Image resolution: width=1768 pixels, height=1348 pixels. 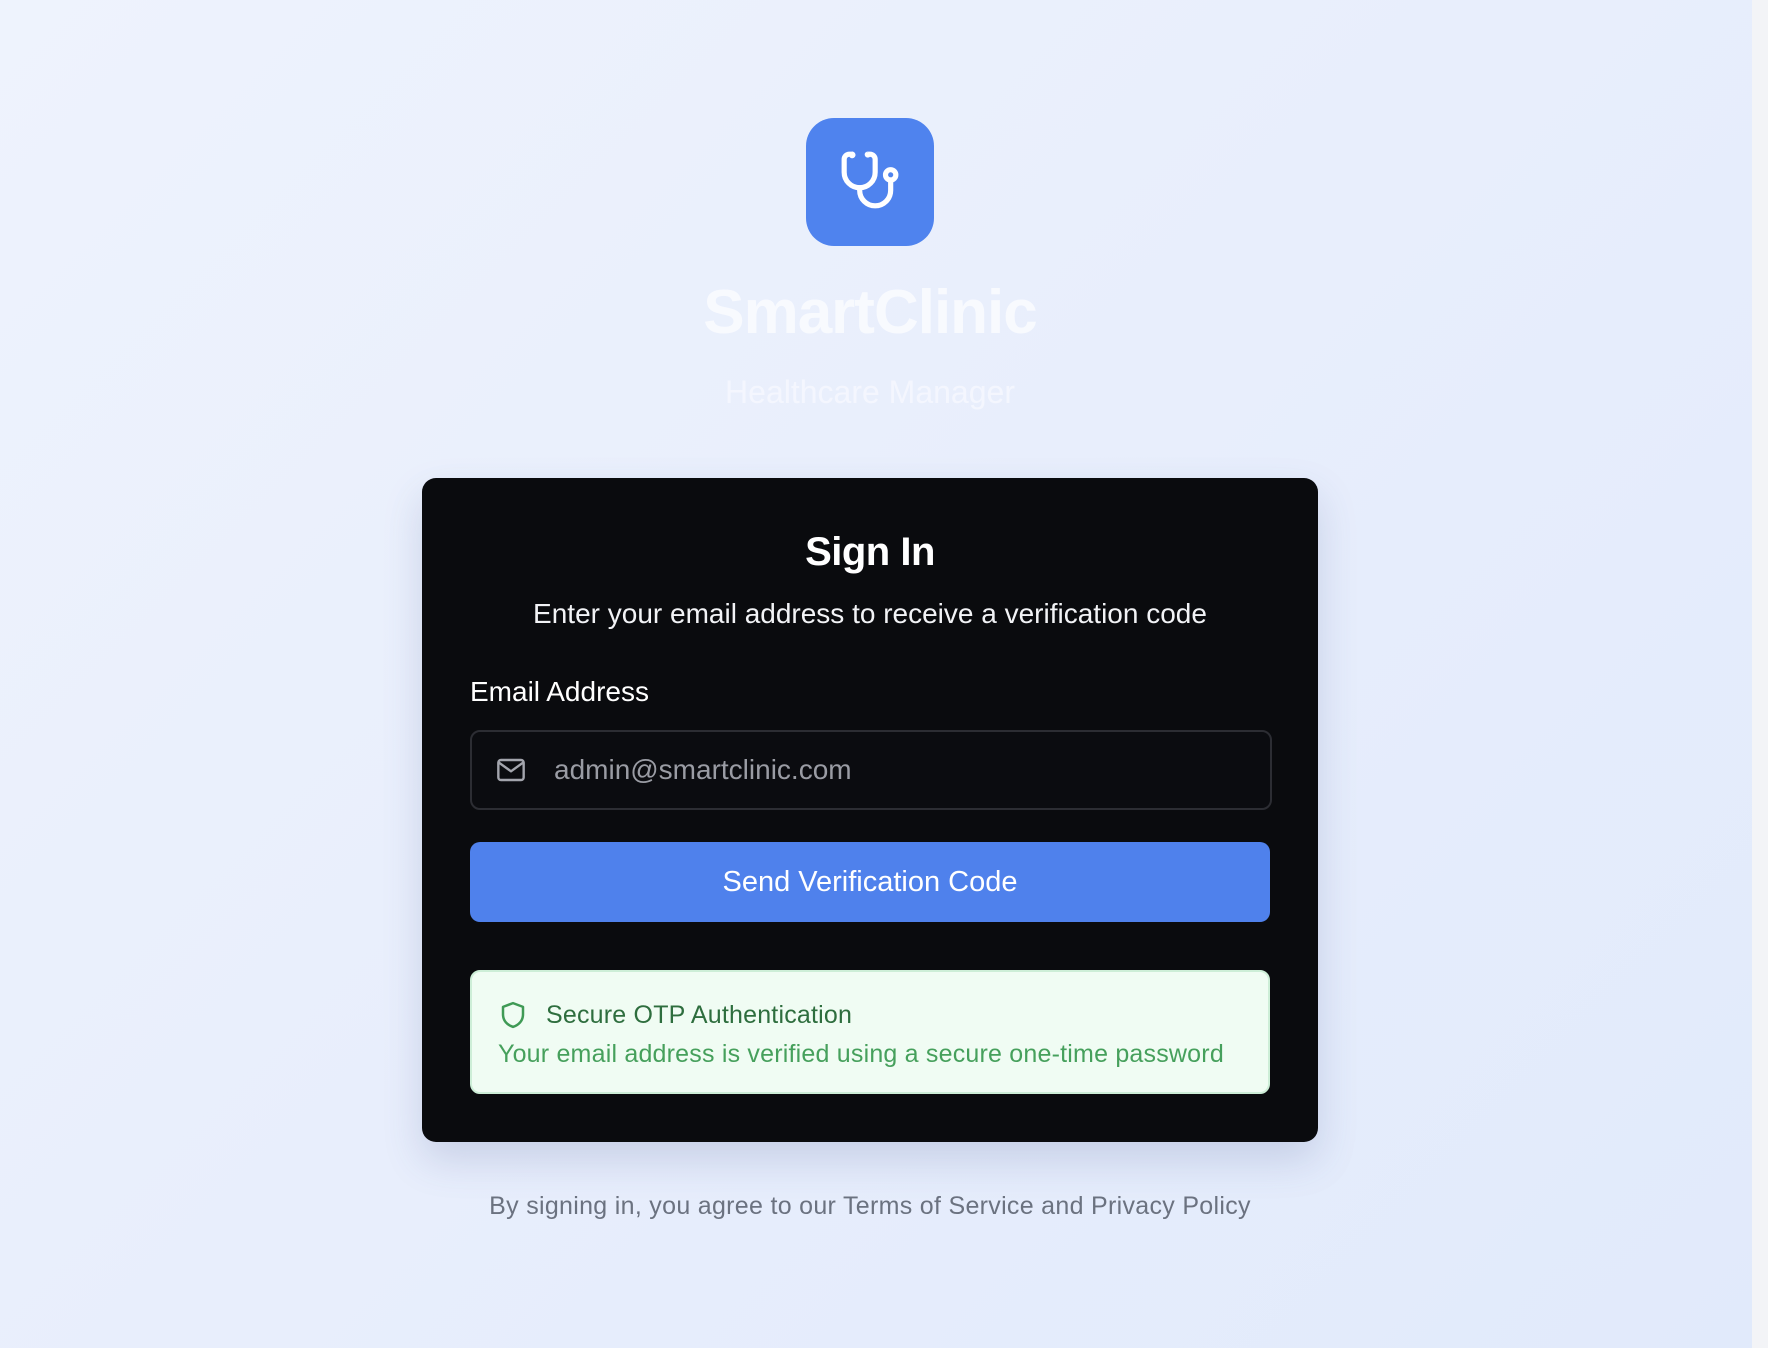 I want to click on stethoscope-icon, so click(x=870, y=182).